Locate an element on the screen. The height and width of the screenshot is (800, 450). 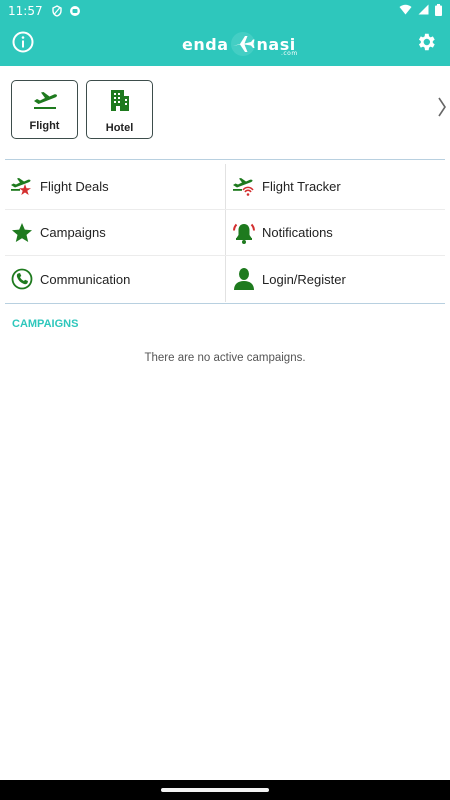
home-gesture-handle is located at coordinates (215, 790).